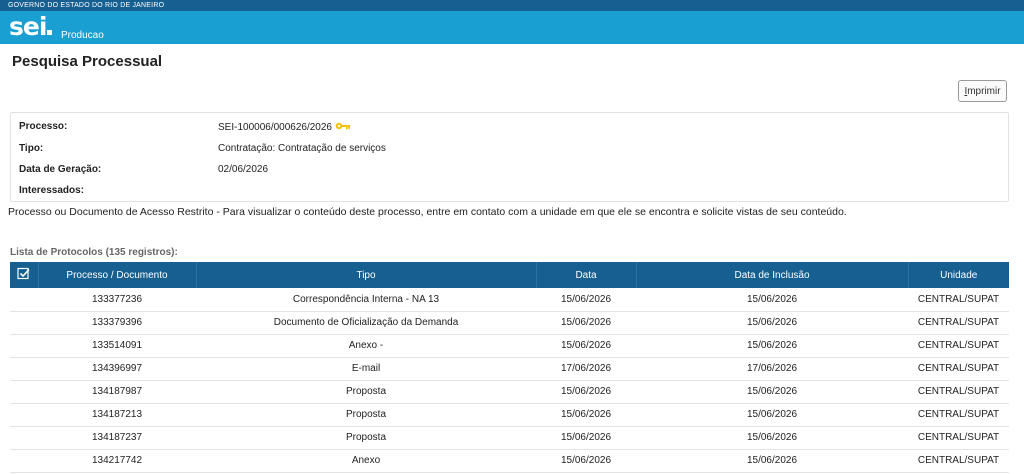  I want to click on cell-inclusao: 17/06/2026, so click(772, 368).